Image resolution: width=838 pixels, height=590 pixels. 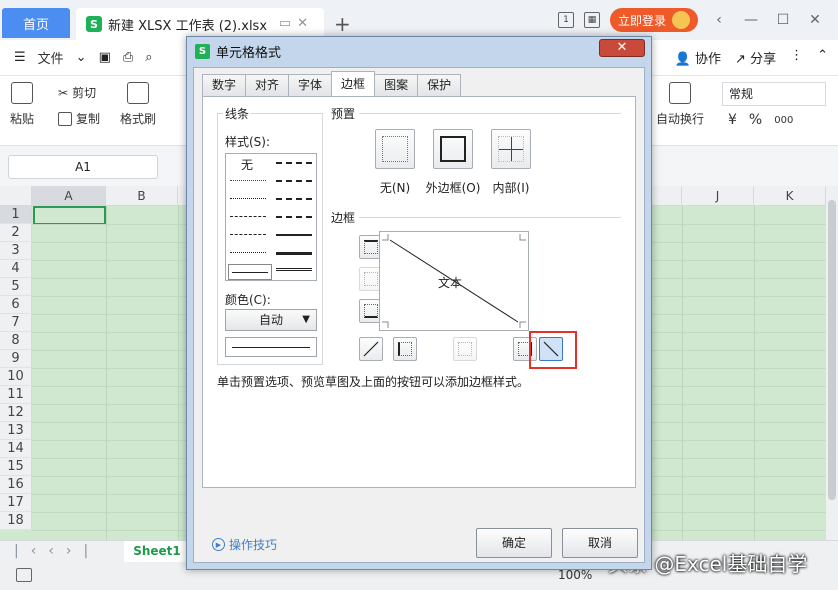 I want to click on cut-button: ✂ 剪切, so click(x=77, y=92).